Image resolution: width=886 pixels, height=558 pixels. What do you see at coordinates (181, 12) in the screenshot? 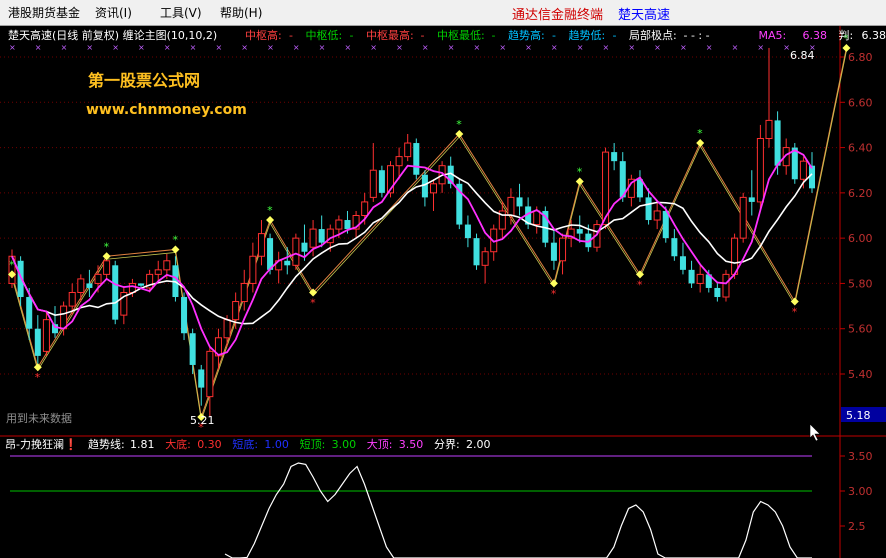
I see `menu-tools: 工具(V)` at bounding box center [181, 12].